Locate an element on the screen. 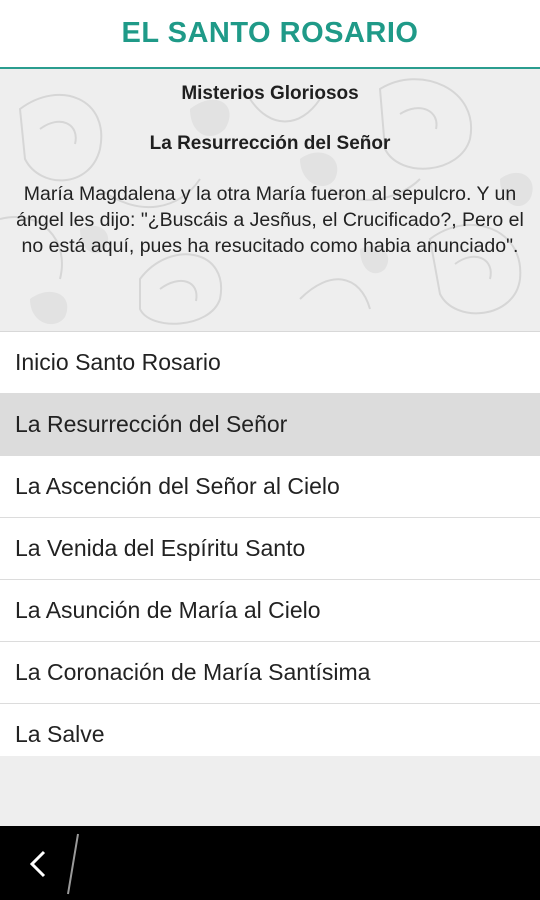 The image size is (540, 900). menu-item-ascencion: La Ascención del Señor al Cielo is located at coordinates (270, 487).